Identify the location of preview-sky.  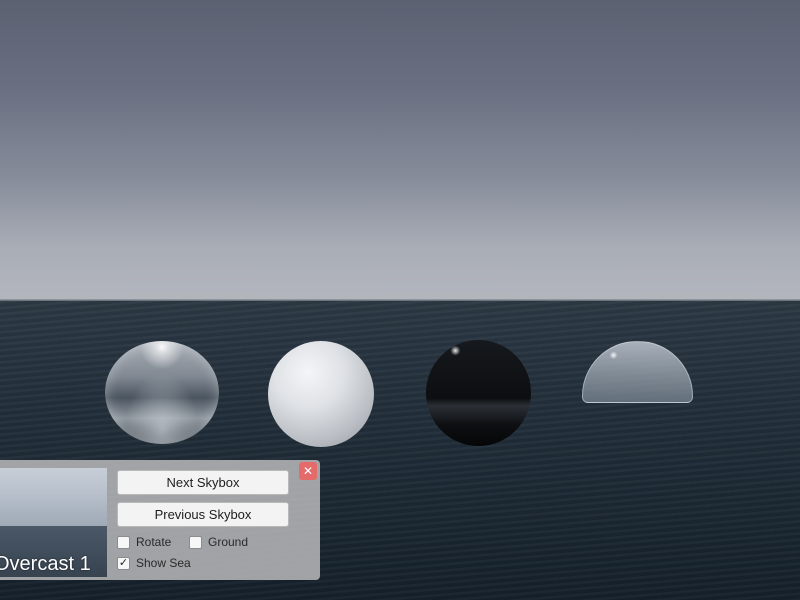
(53, 497).